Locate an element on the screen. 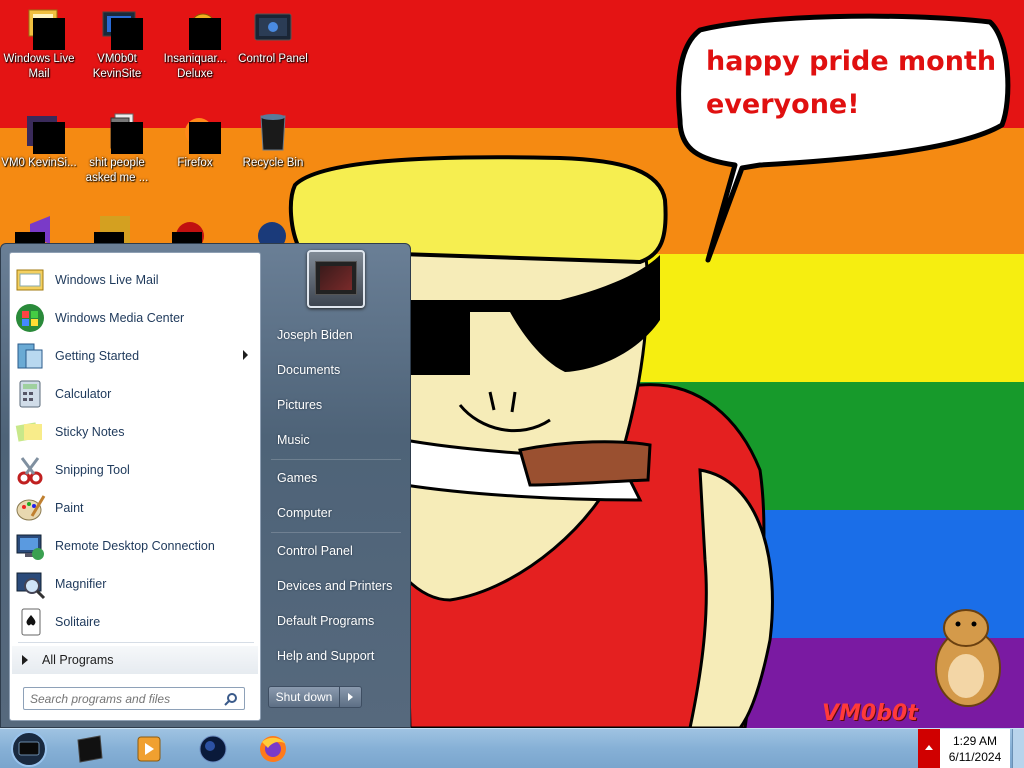  all-programs-button: All Programs is located at coordinates (135, 660).